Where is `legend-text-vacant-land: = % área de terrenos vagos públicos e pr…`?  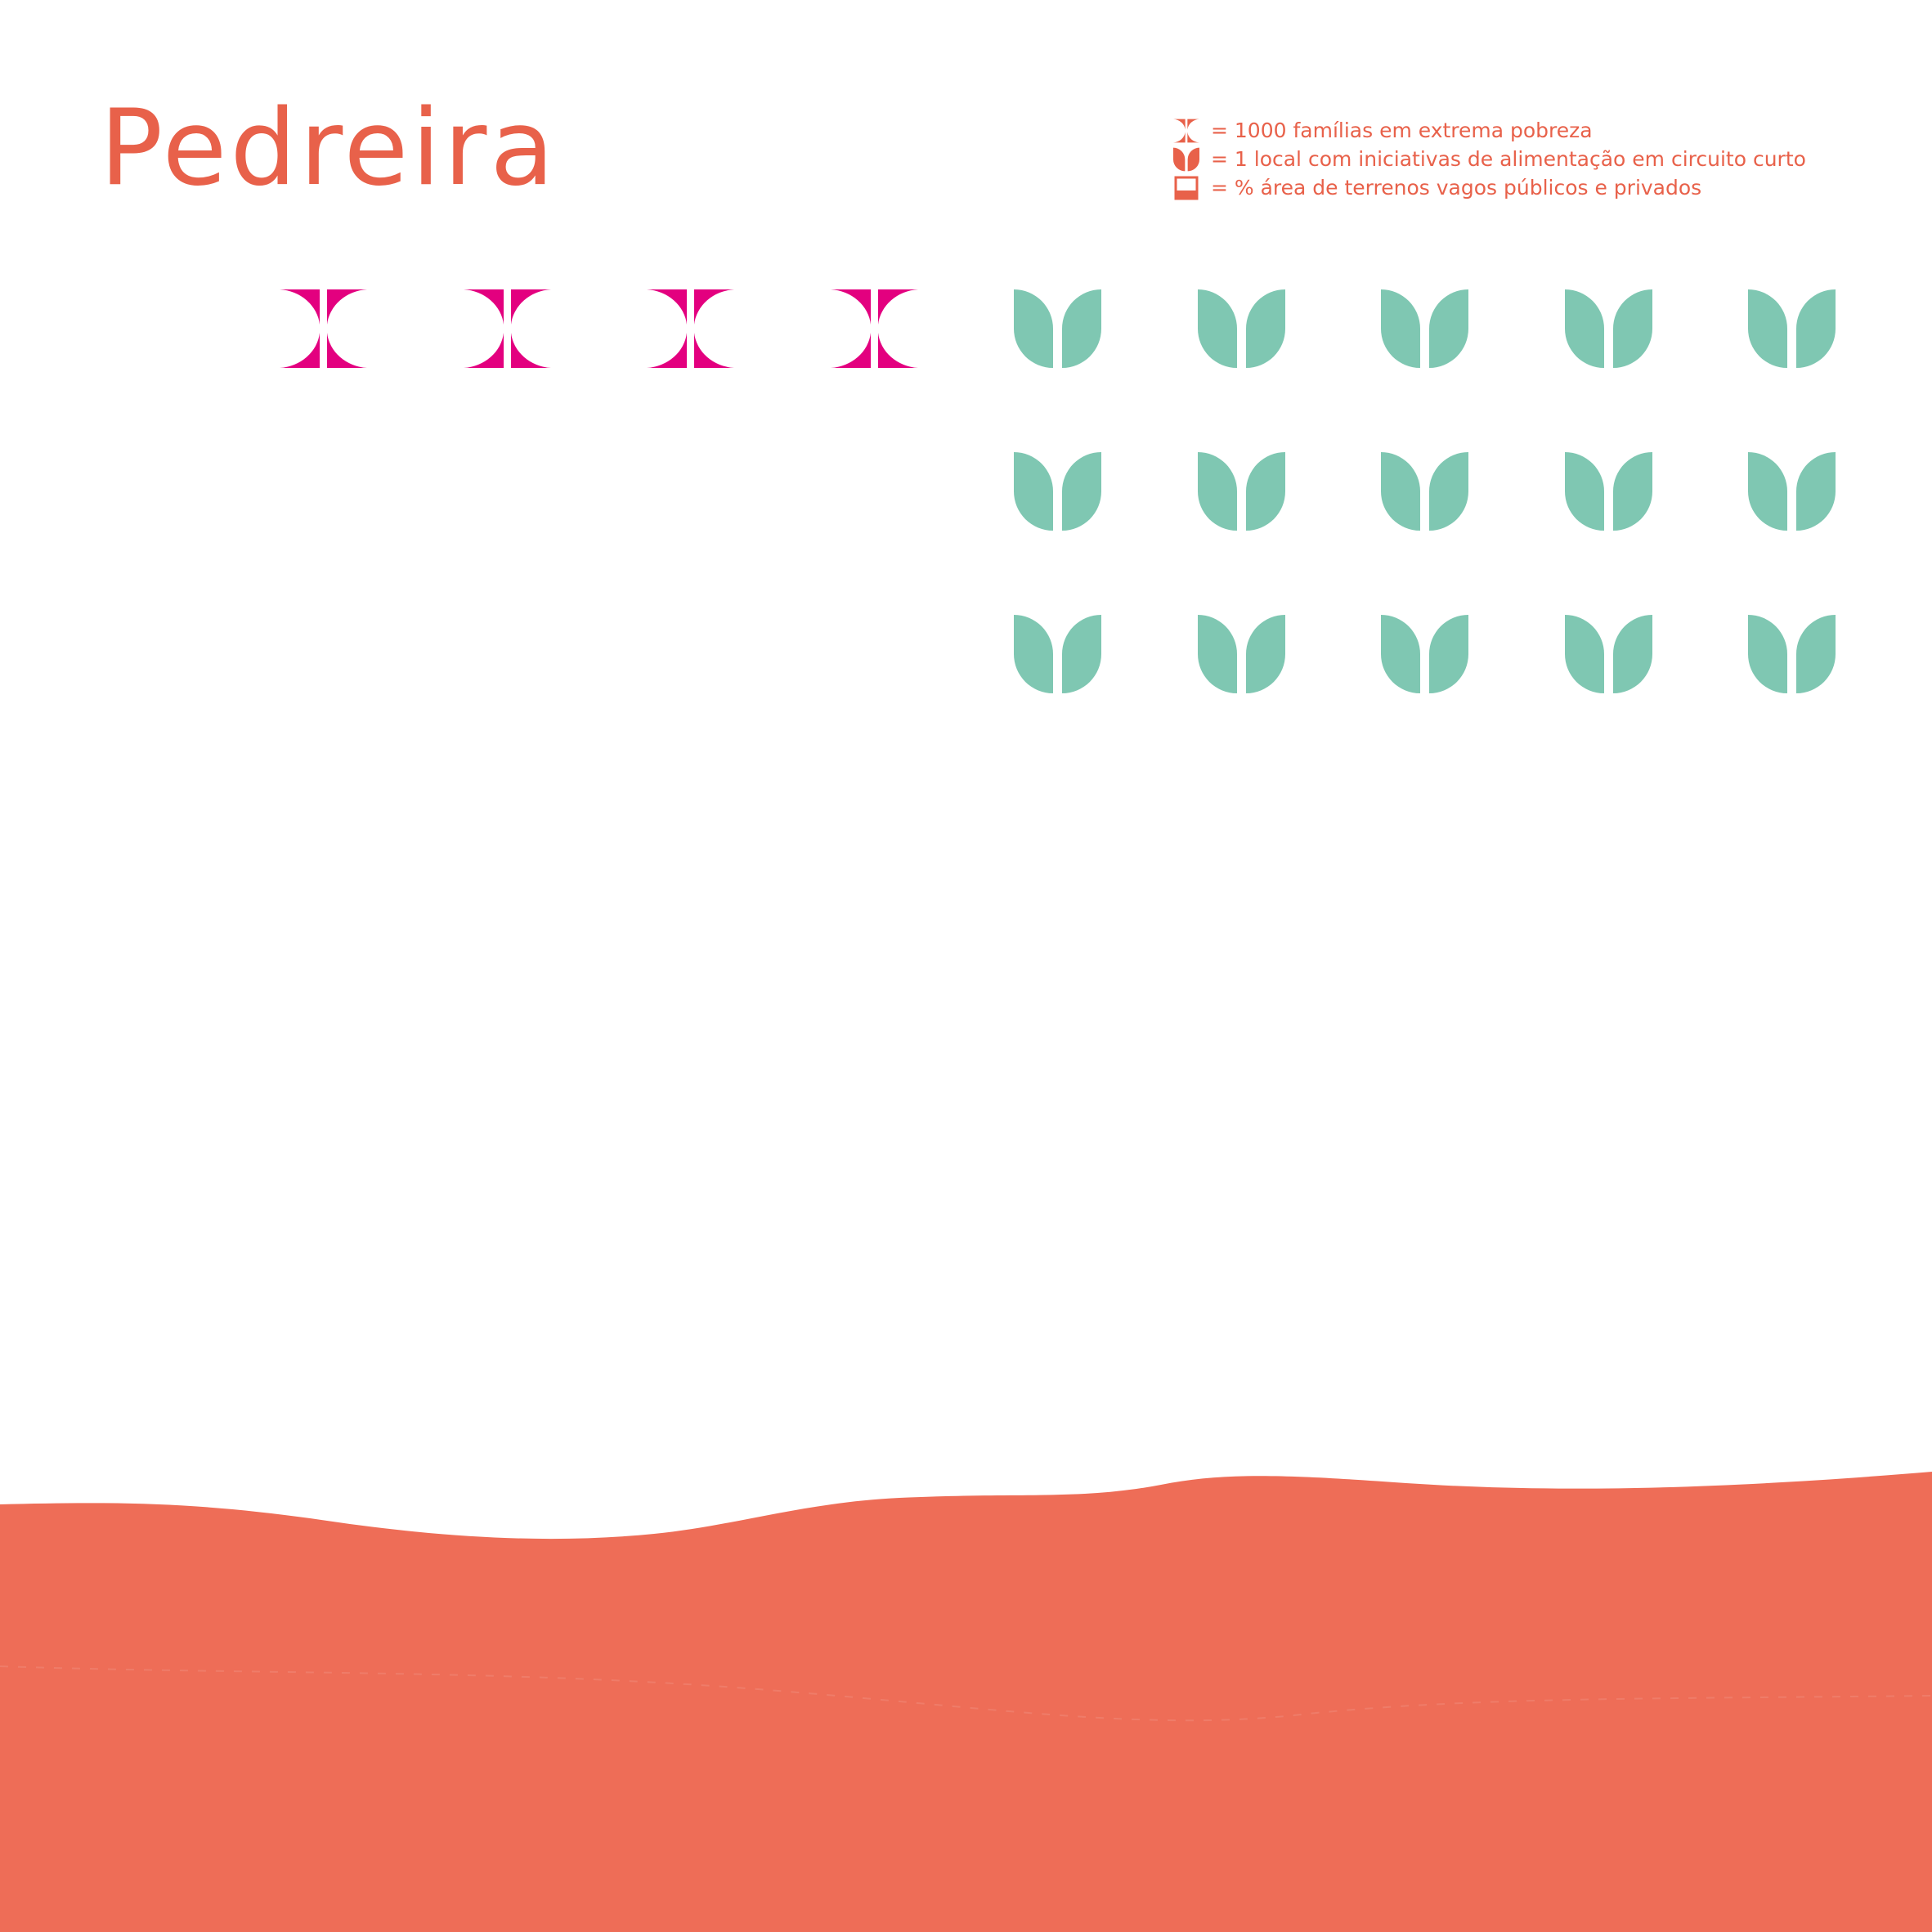
legend-text-vacant-land: = % área de terrenos vagos públicos e pr… is located at coordinates (1456, 187).